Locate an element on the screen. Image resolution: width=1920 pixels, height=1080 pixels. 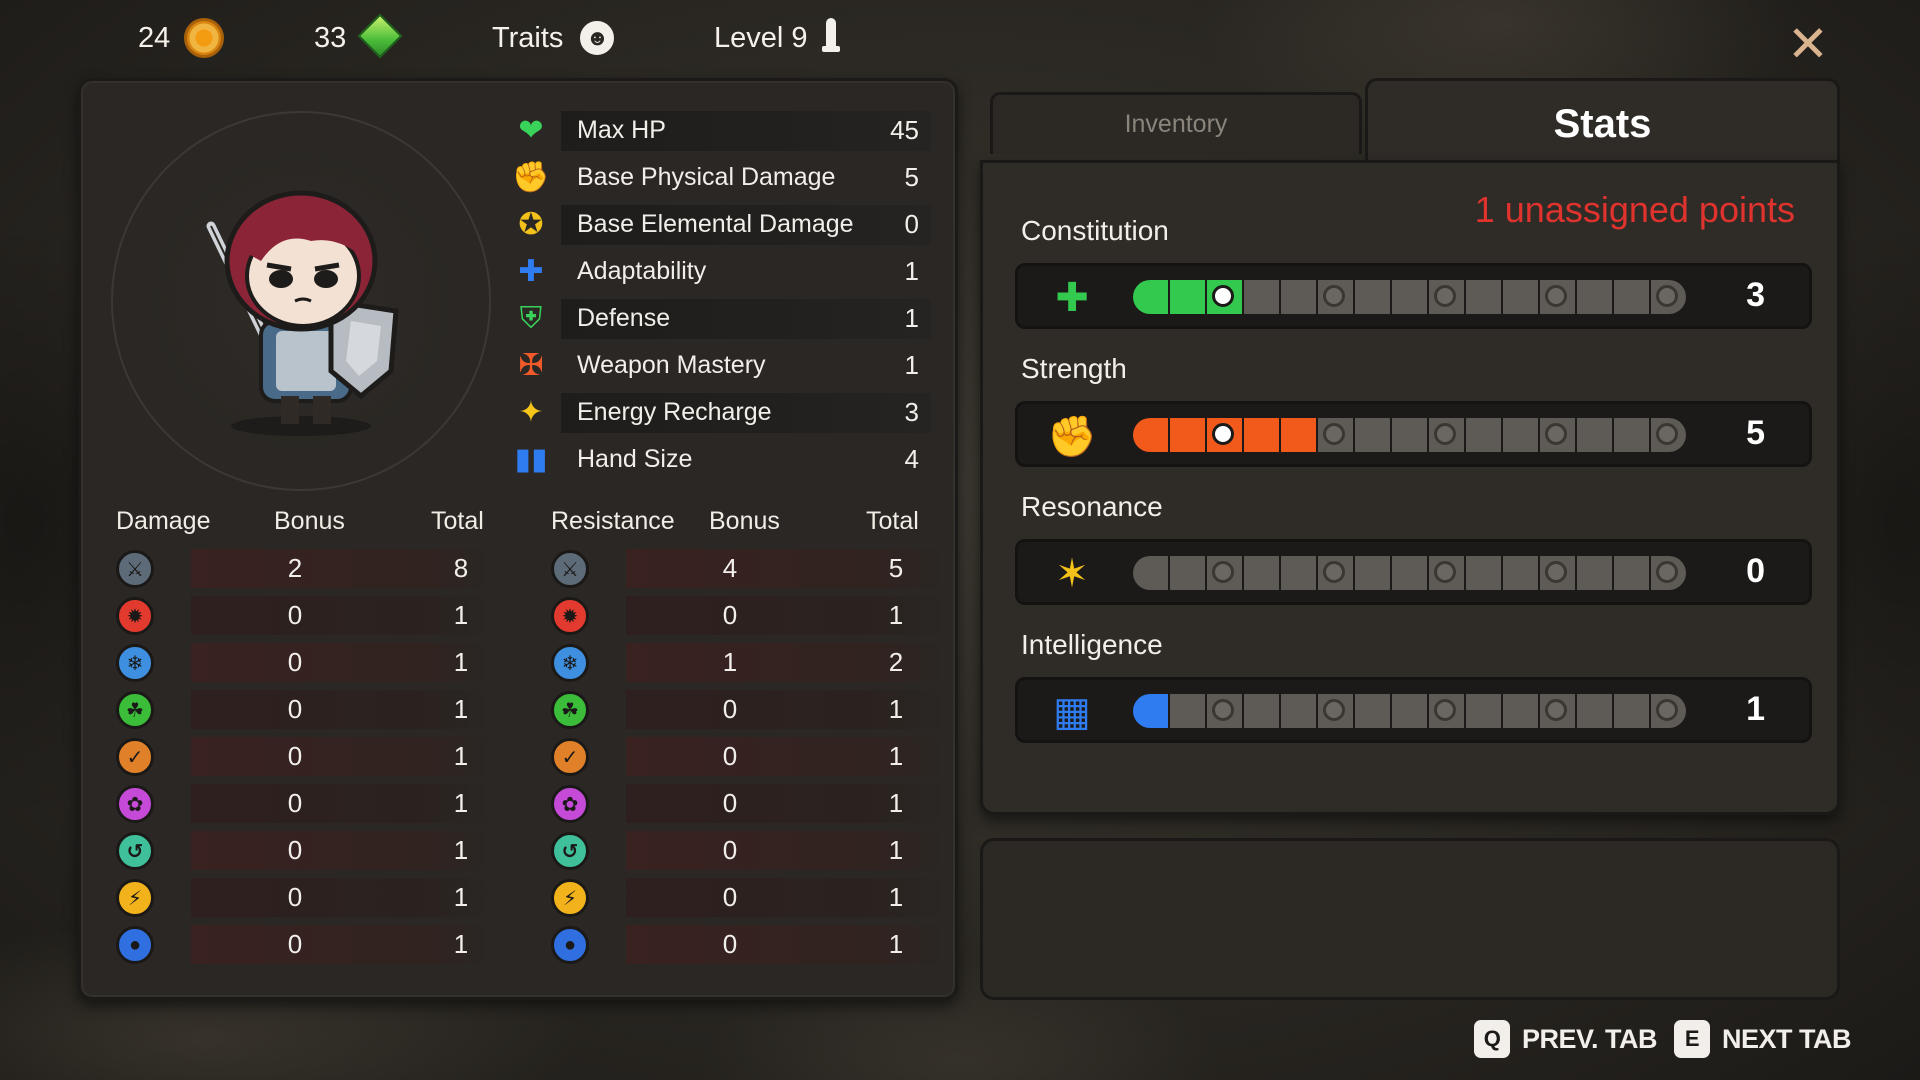
stat-row: ✪ Base Elemental Damage 0 is located at coordinates (716, 224).